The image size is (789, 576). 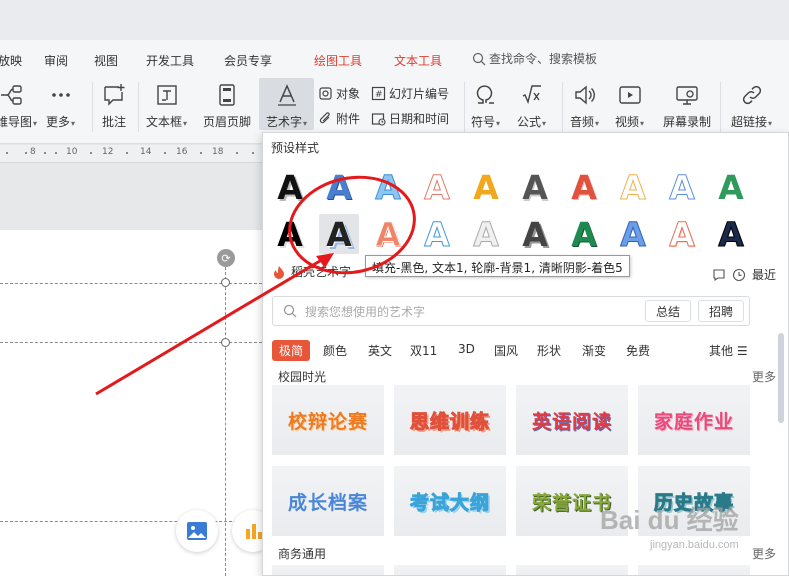 I want to click on menu-view: 视图, so click(x=106, y=60).